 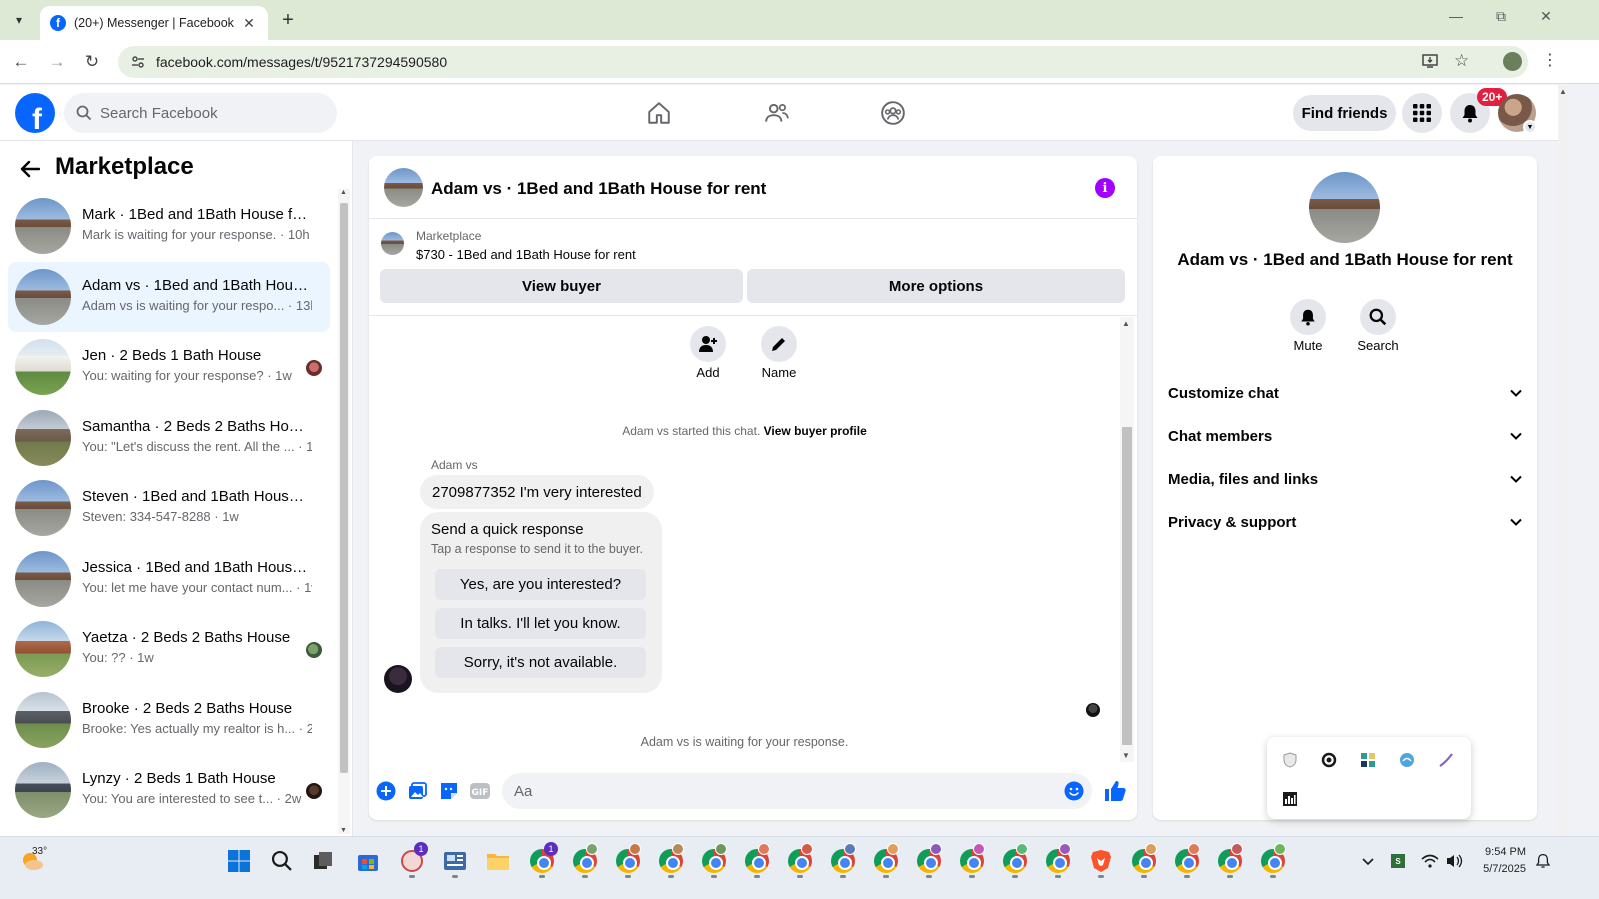 What do you see at coordinates (1530, 127) in the screenshot?
I see `account-chevron-down-icon: ▼` at bounding box center [1530, 127].